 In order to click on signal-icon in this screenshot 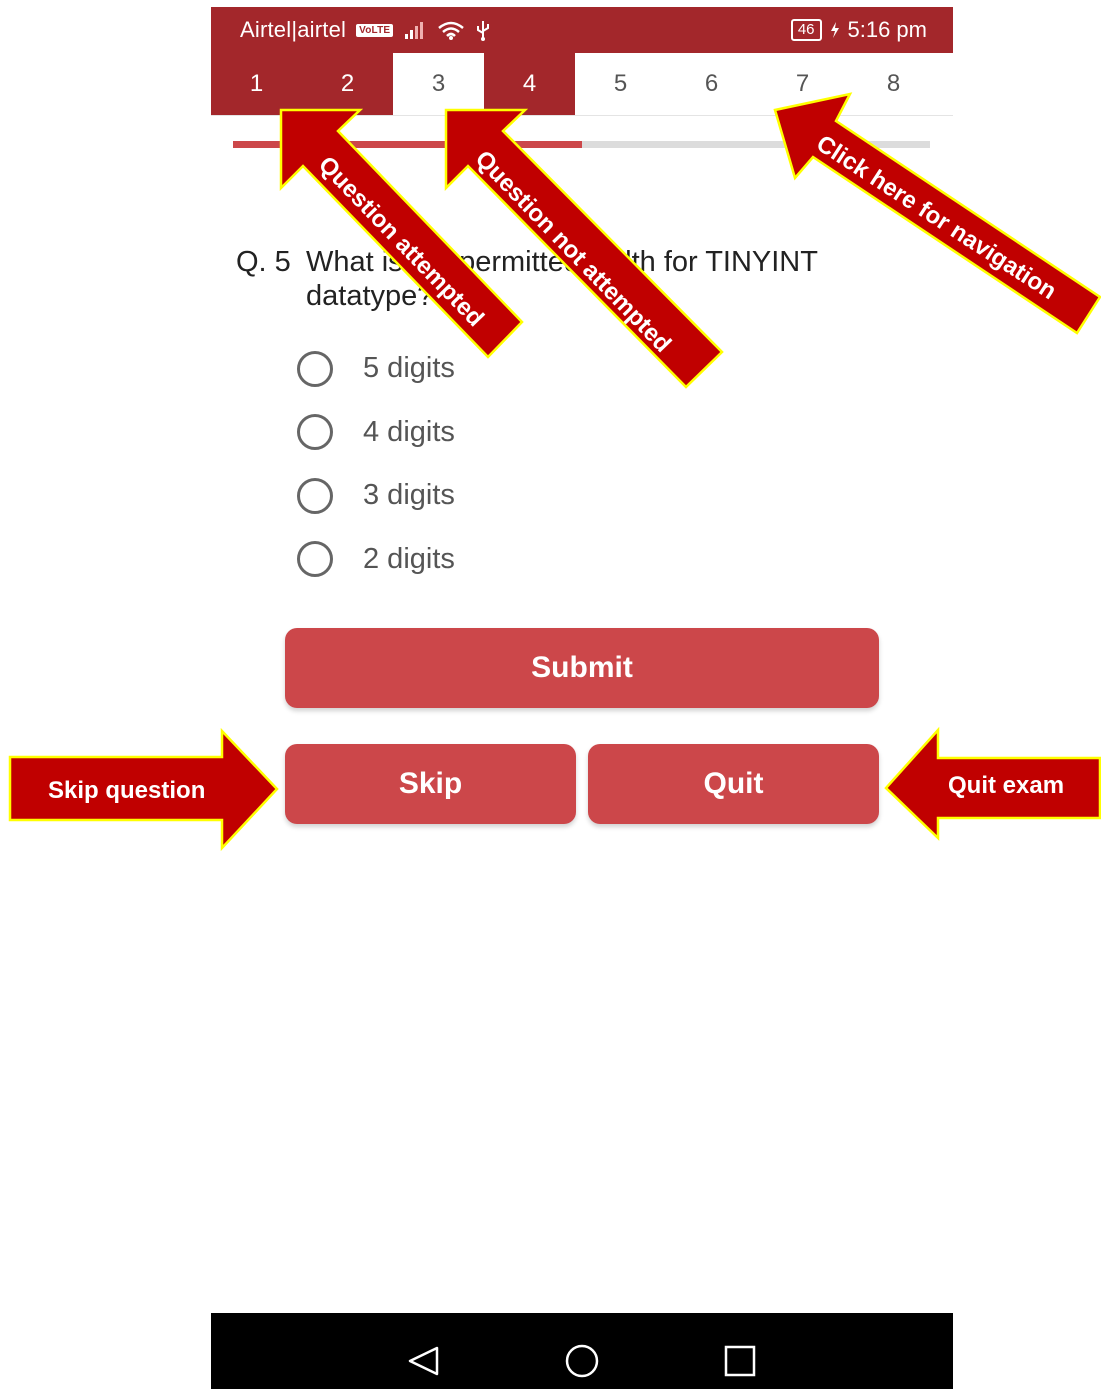, I will do `click(414, 30)`.